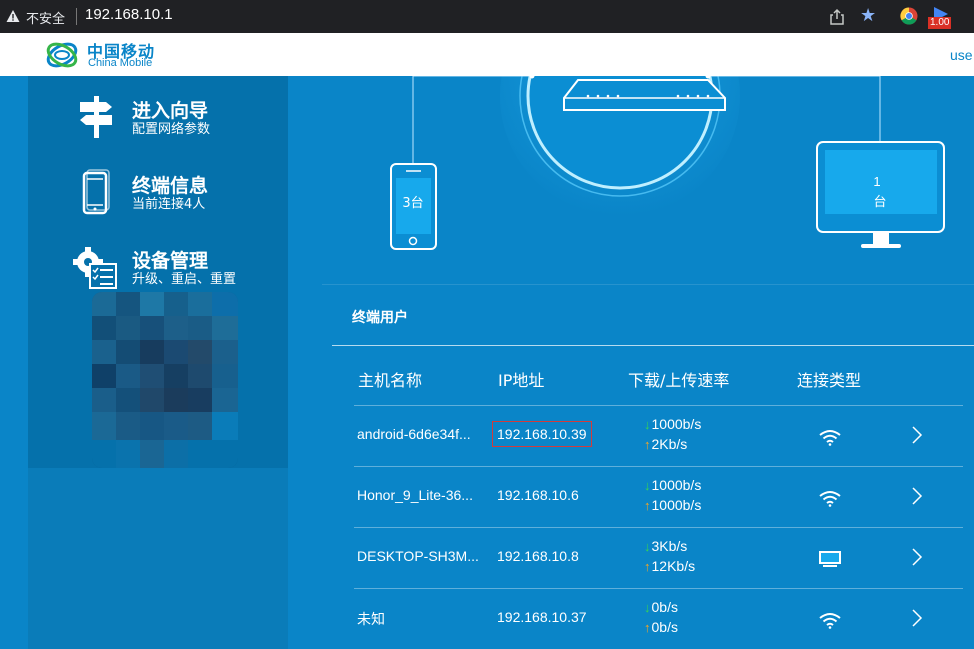 The height and width of the screenshot is (649, 974). I want to click on bookmark-star-icon: ★, so click(868, 16).